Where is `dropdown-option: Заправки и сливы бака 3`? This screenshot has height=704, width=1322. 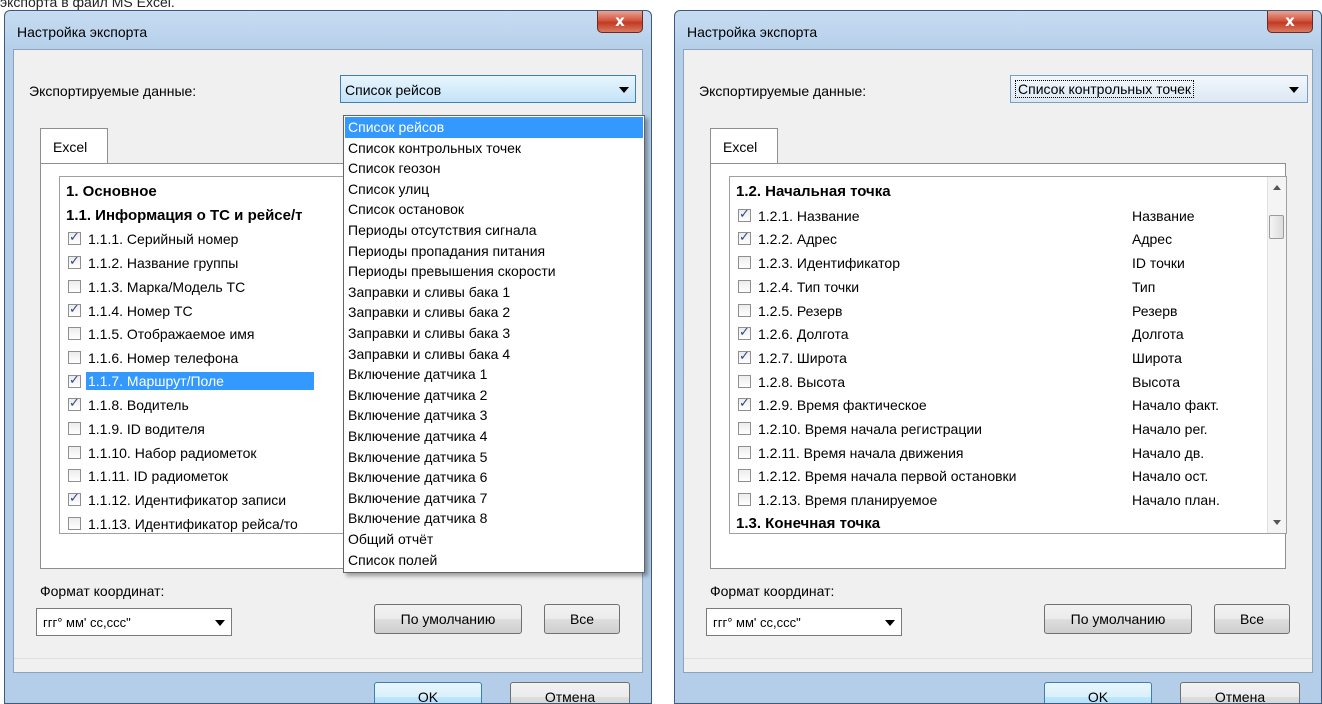
dropdown-option: Заправки и сливы бака 3 is located at coordinates (494, 333).